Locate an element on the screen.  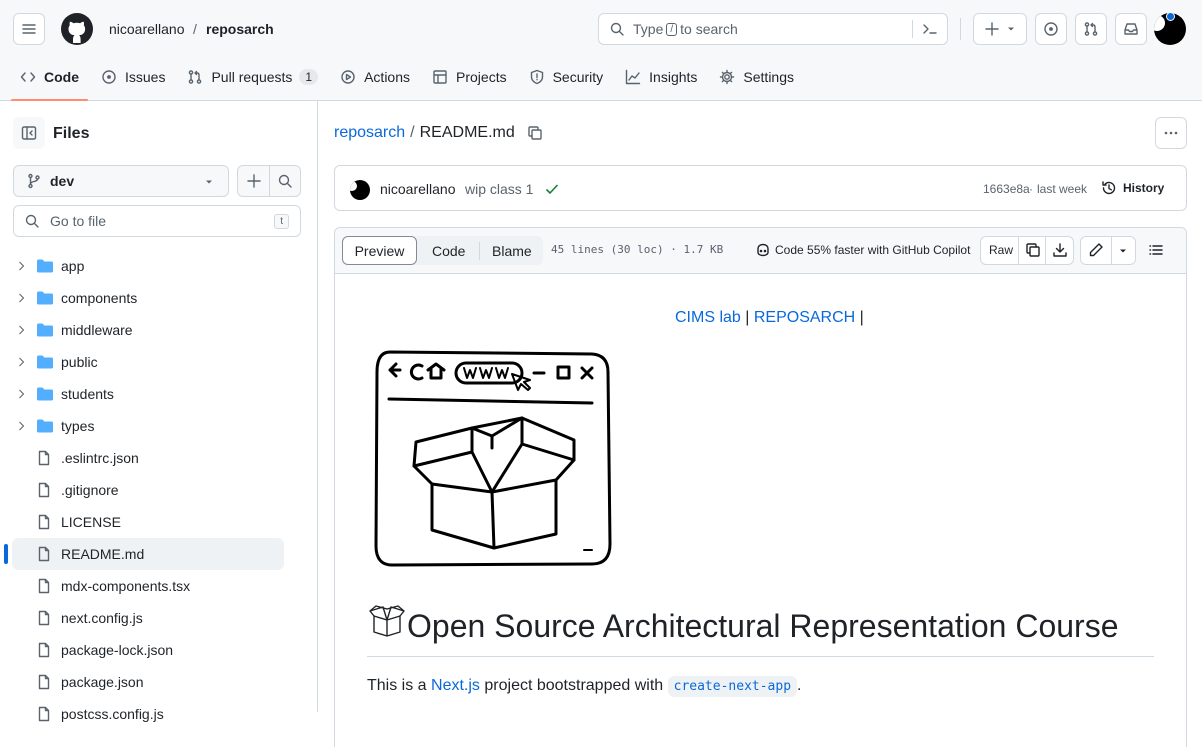
more-options-button is located at coordinates (1171, 133).